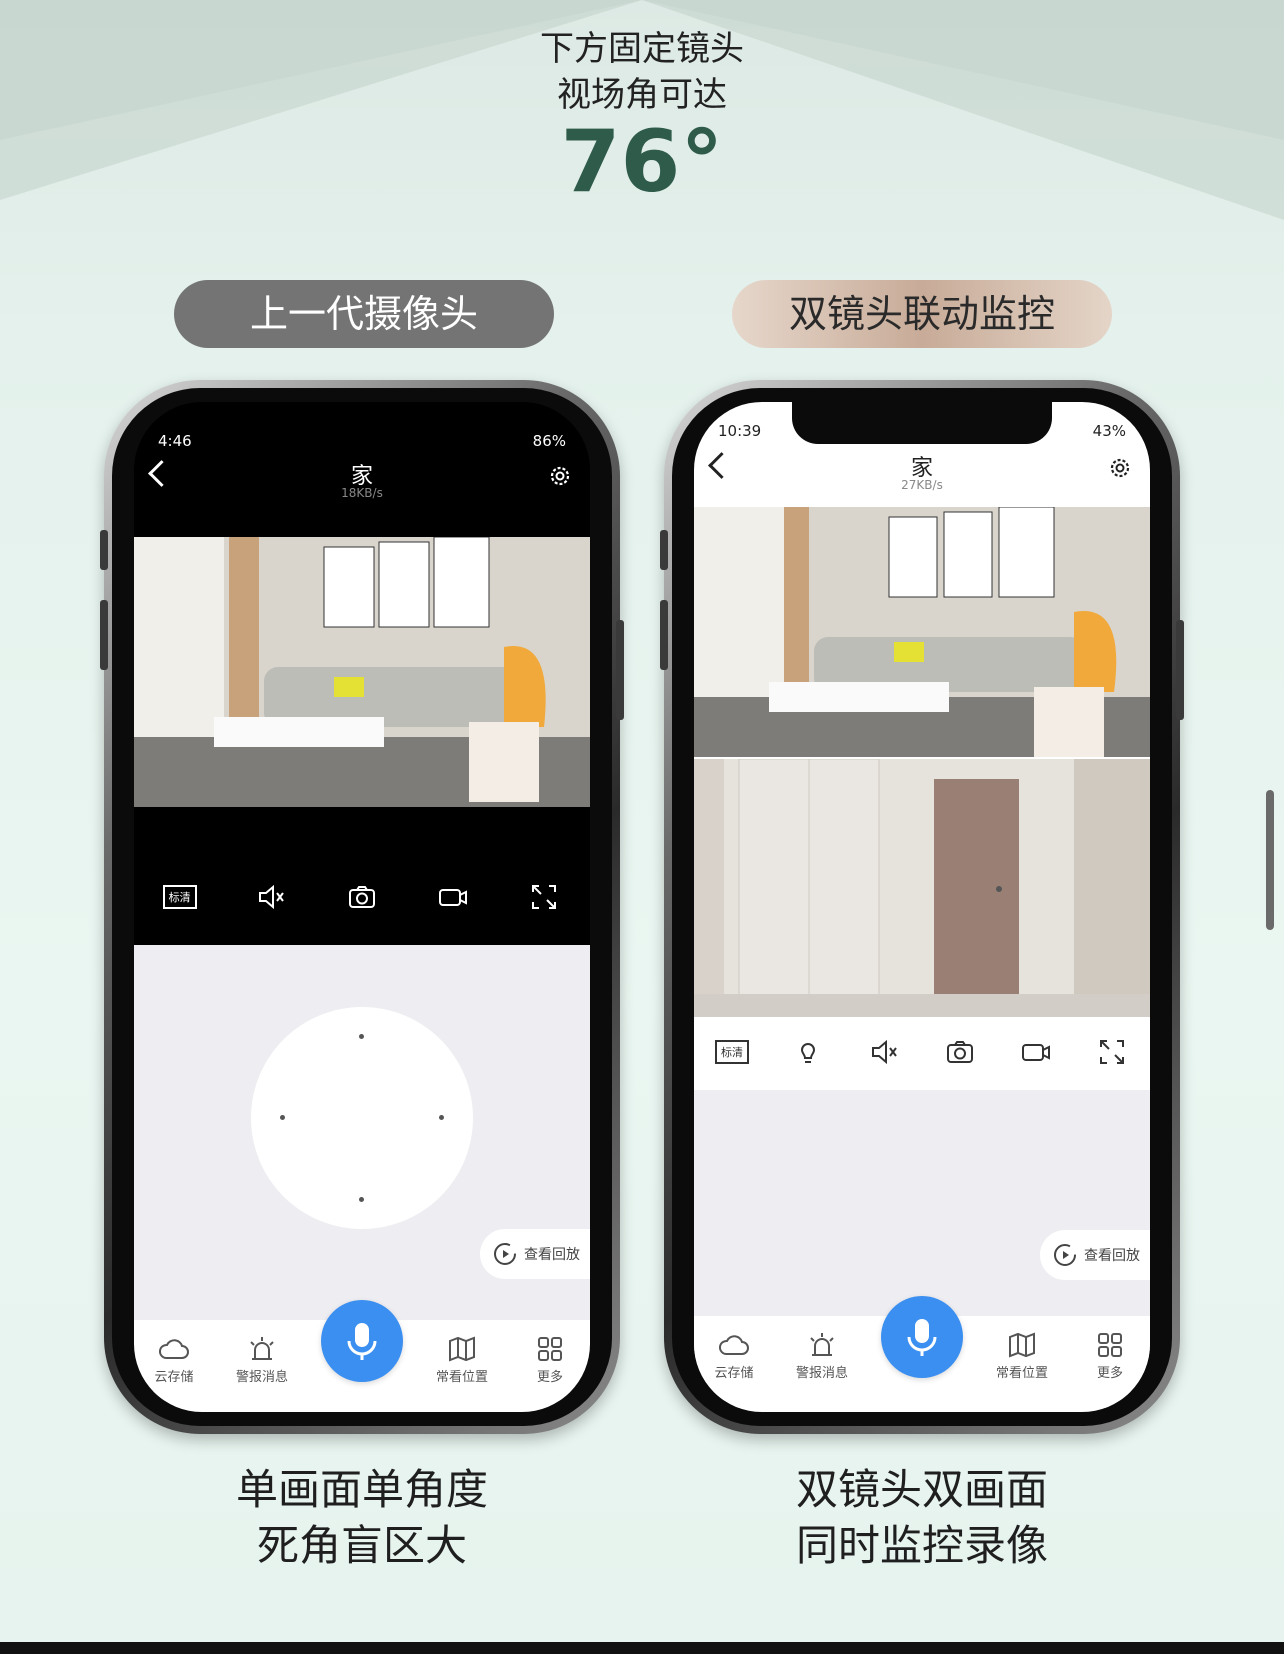 The image size is (1284, 1654). I want to click on camera-view-entryway, so click(922, 888).